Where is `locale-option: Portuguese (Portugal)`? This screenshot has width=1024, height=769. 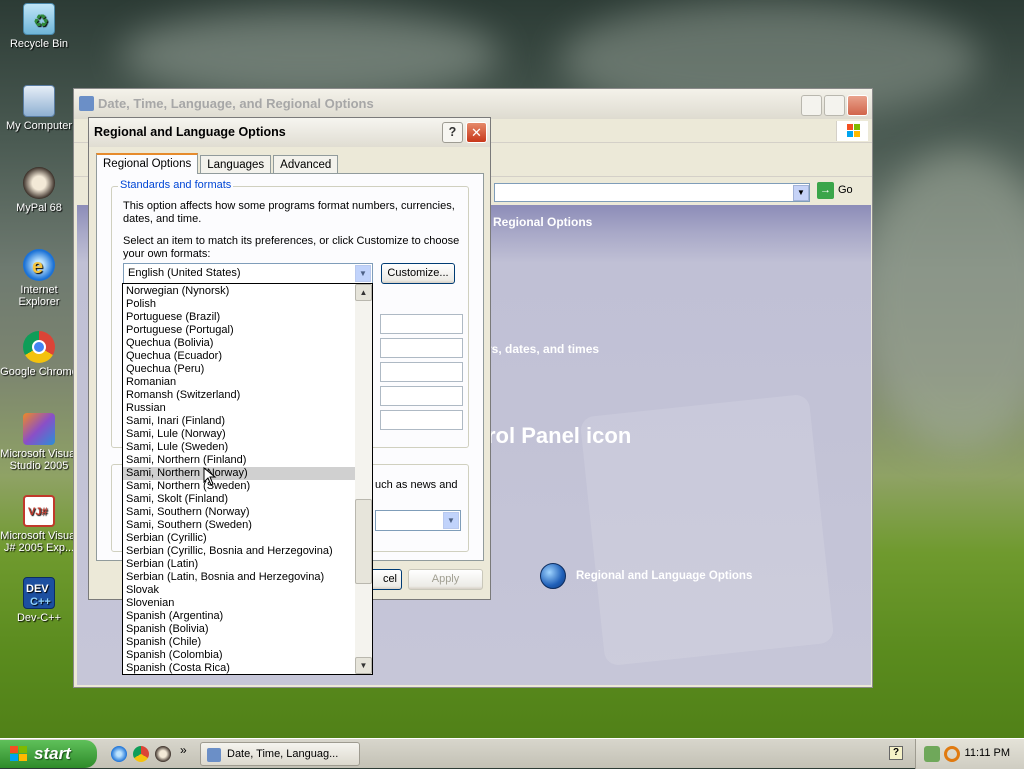
locale-option: Portuguese (Portugal) is located at coordinates (239, 330).